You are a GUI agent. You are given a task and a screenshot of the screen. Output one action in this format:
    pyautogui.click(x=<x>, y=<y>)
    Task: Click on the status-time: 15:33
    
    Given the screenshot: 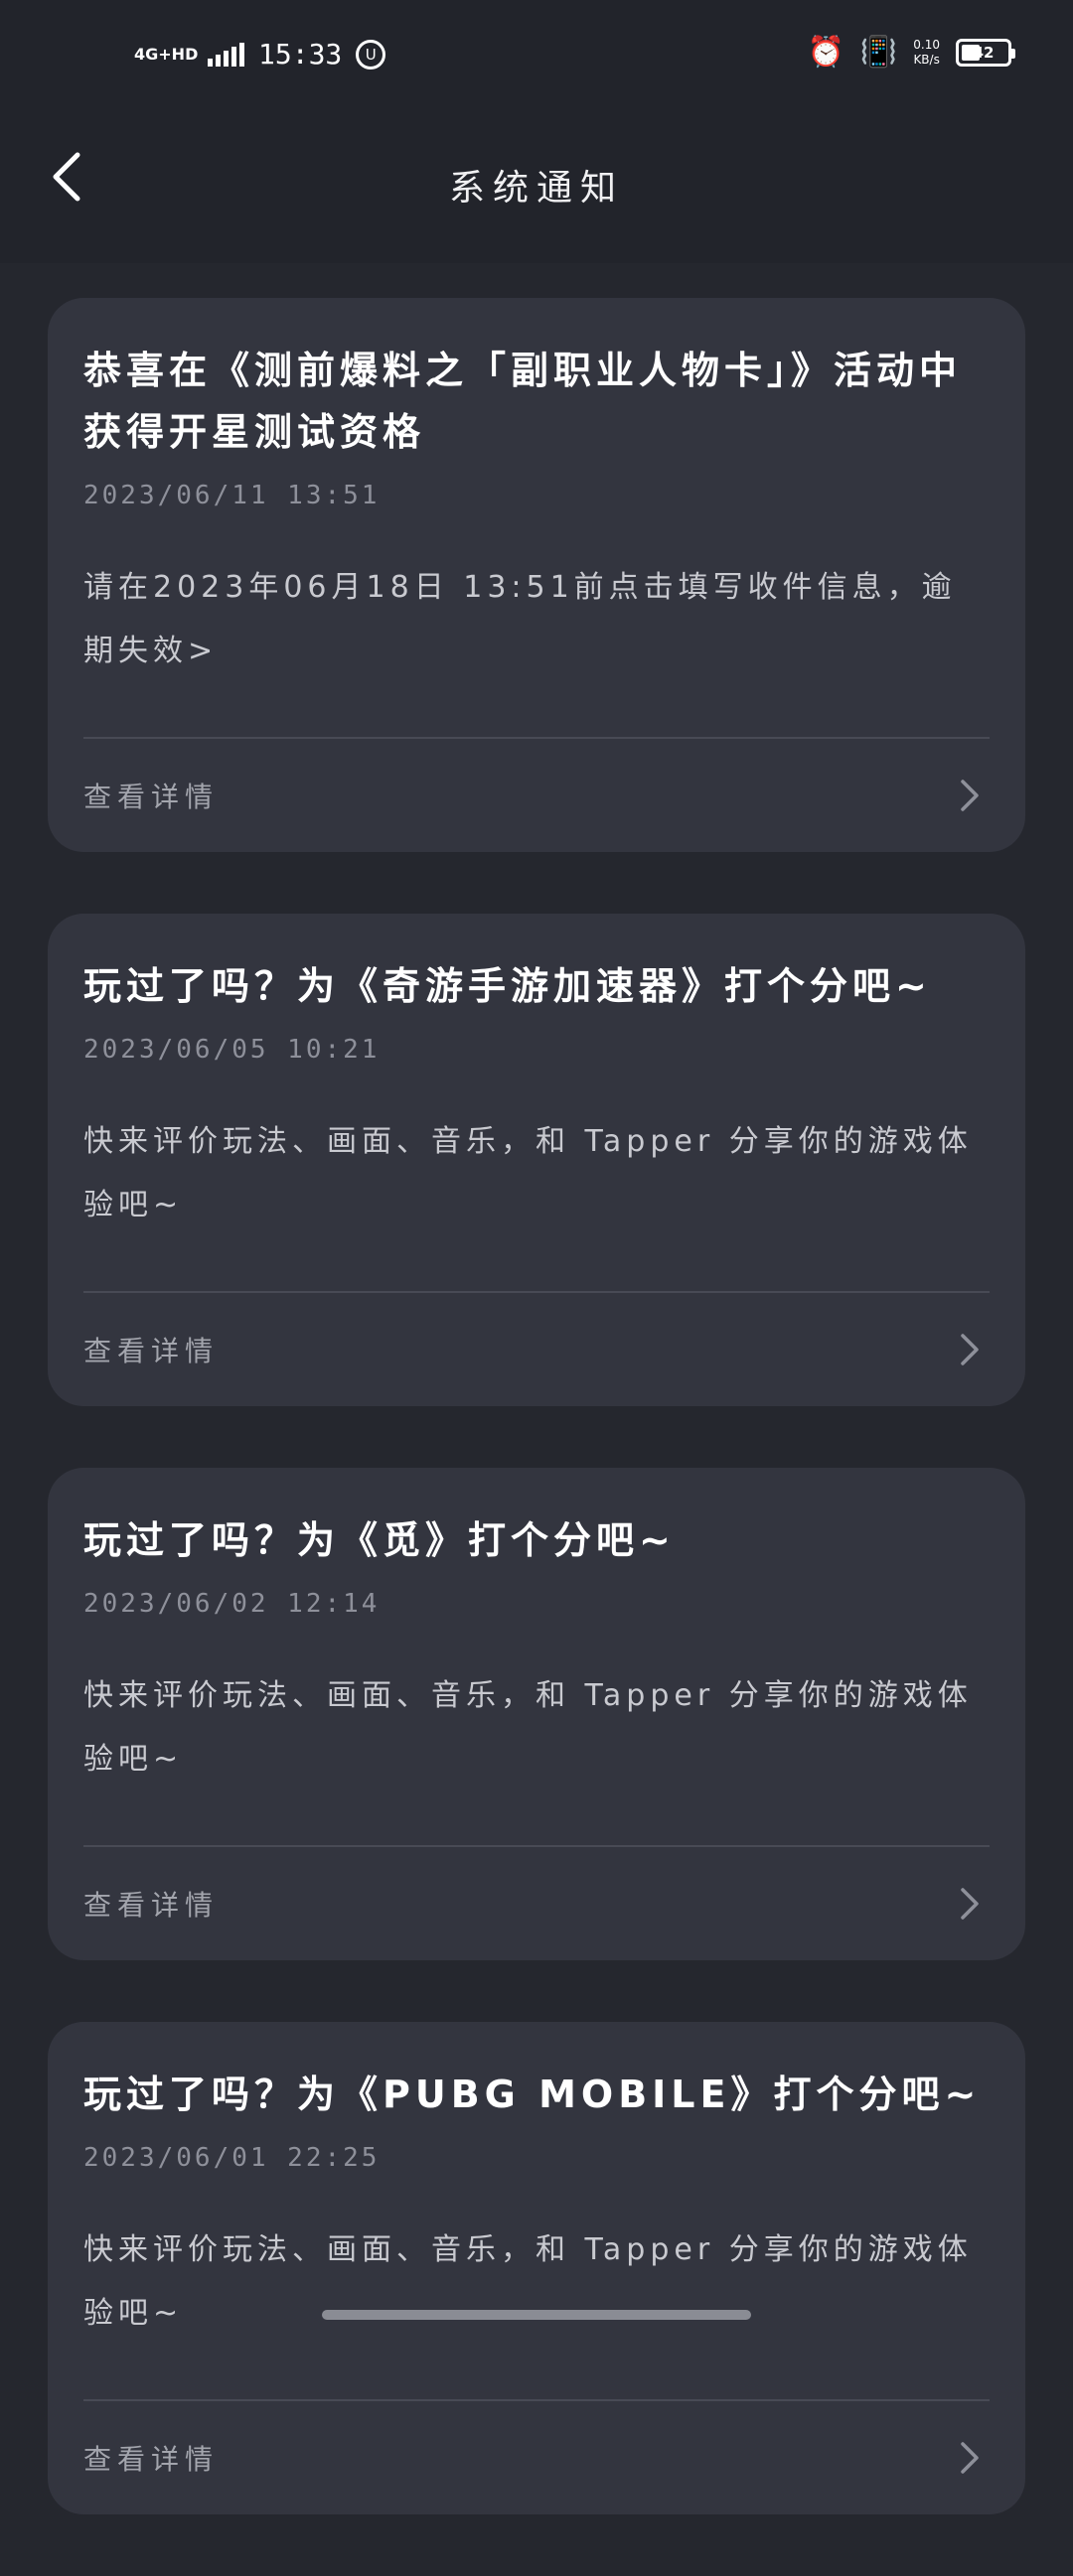 What is the action you would take?
    pyautogui.click(x=300, y=54)
    